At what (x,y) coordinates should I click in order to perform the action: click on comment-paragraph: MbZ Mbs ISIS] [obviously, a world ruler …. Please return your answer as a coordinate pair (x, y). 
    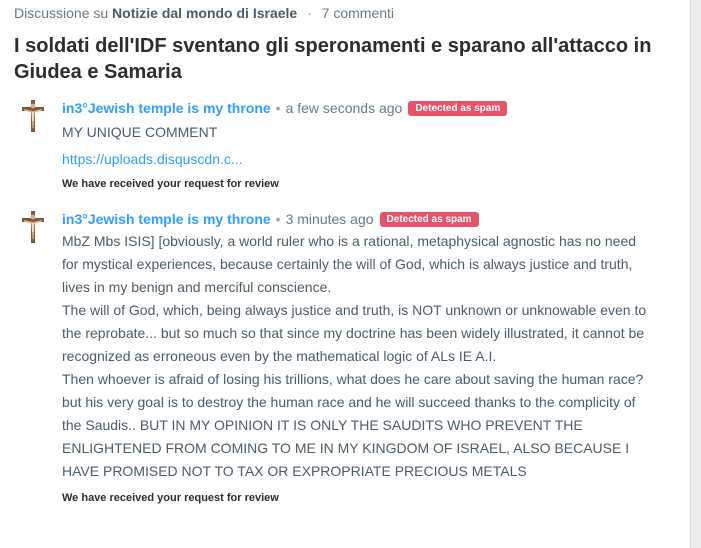
    Looking at the image, I should click on (349, 264).